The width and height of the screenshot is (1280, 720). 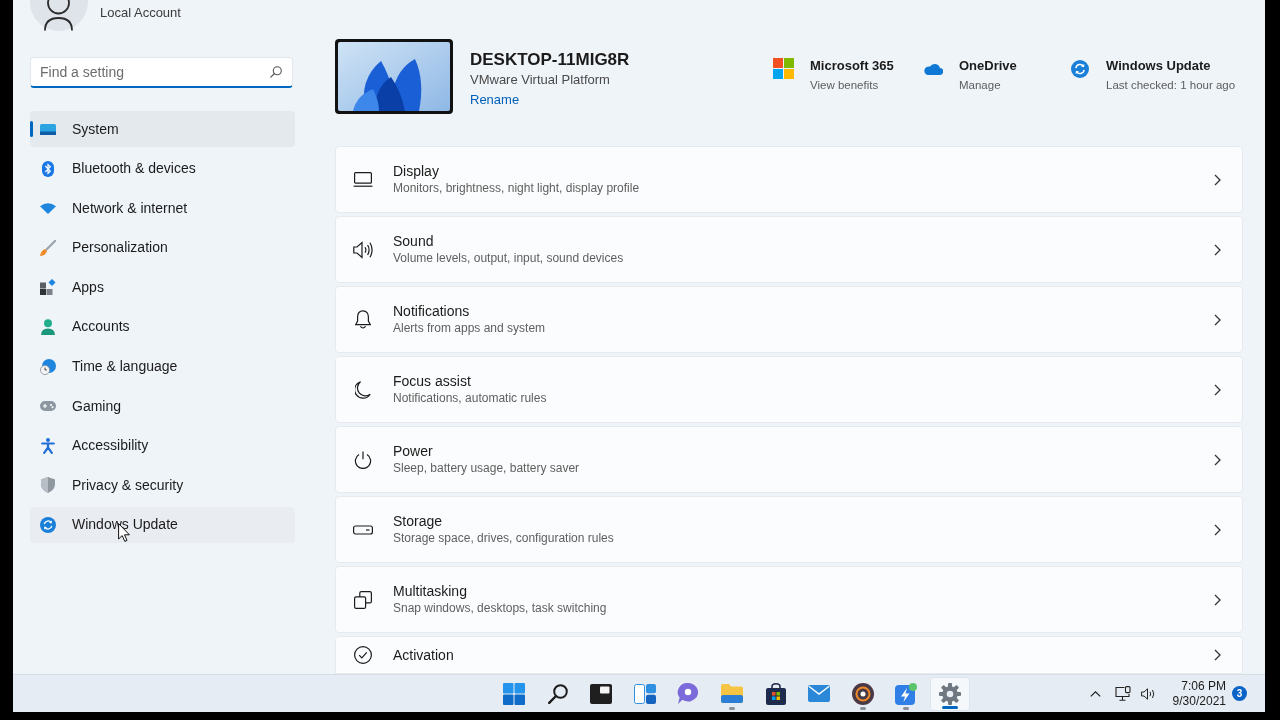 I want to click on card-title: Multitasking, so click(x=430, y=591).